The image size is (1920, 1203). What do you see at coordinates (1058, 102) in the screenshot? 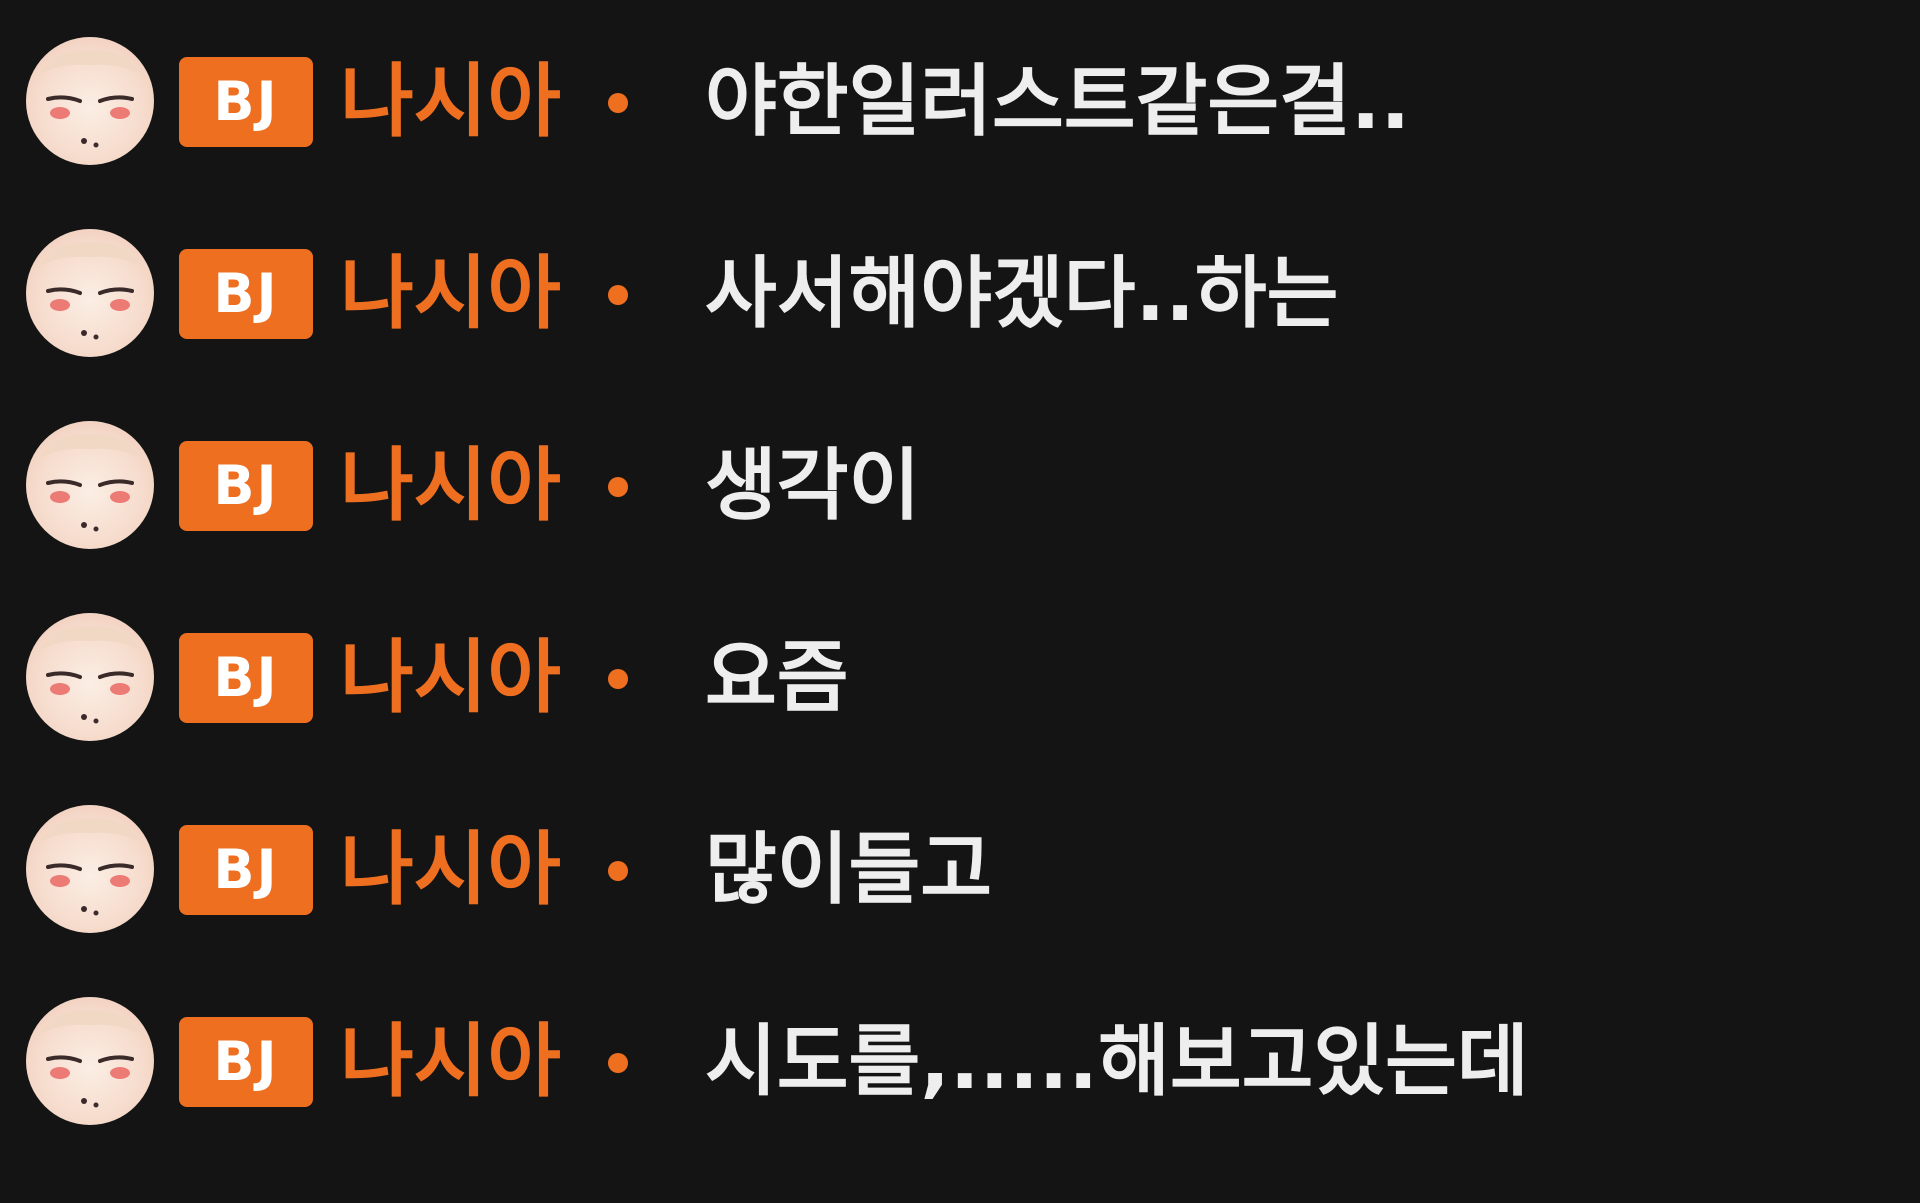
I see `message-text: 야한일러스트같은걸..` at bounding box center [1058, 102].